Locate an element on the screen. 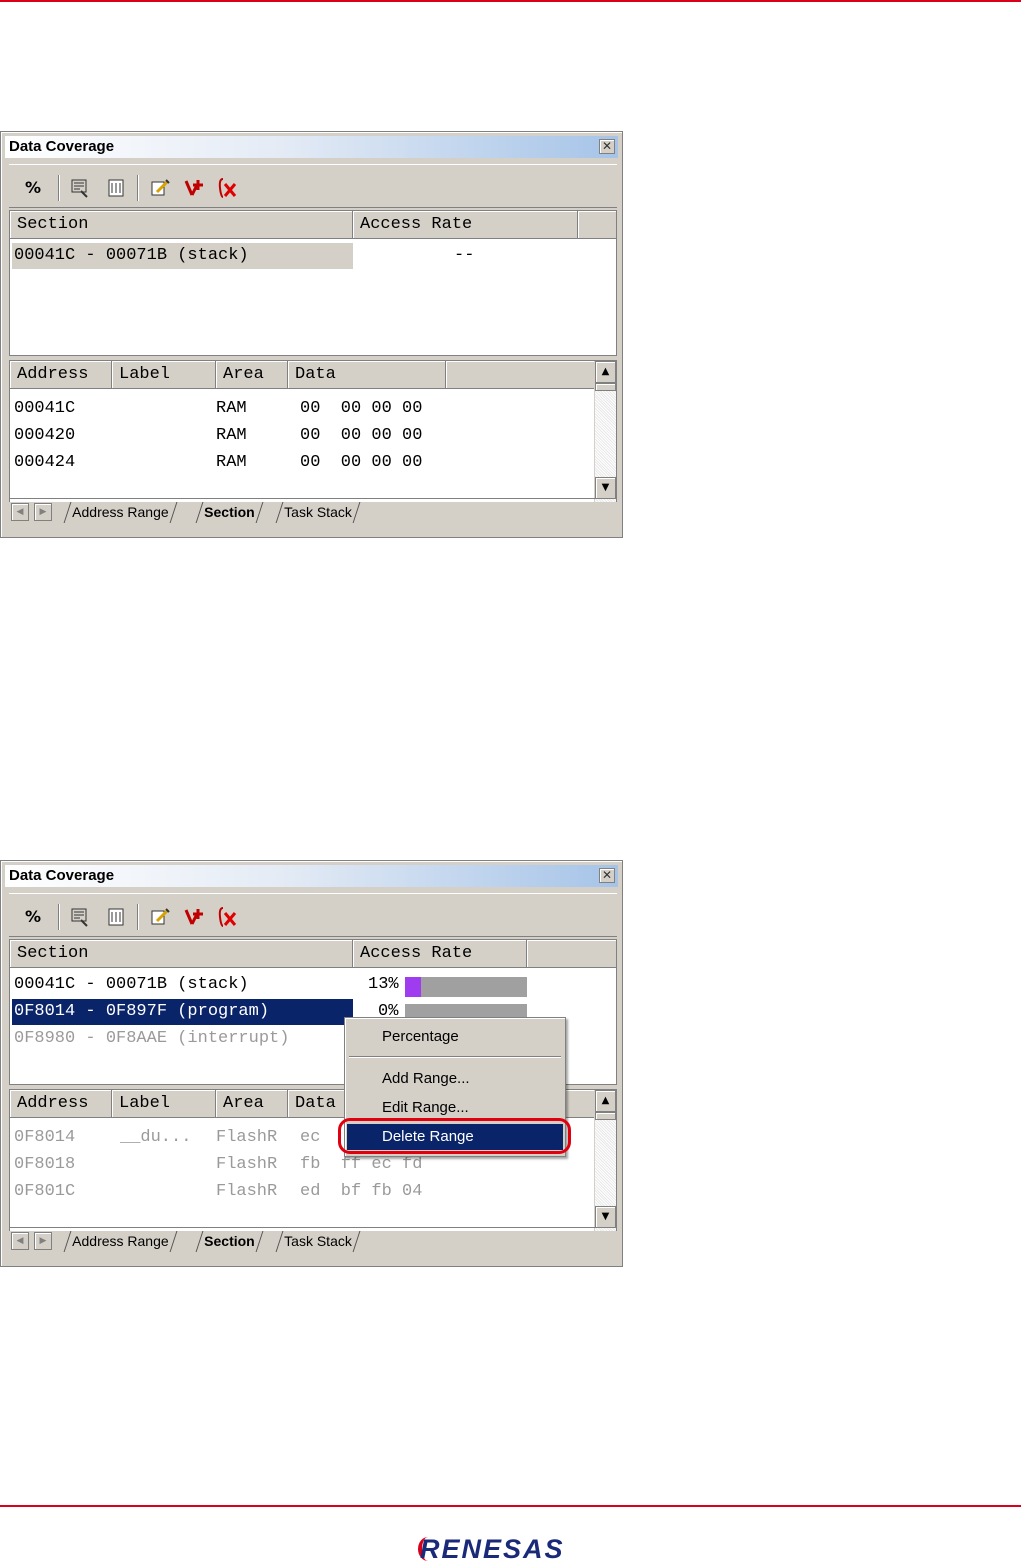  table-row: 0F801C FlashR ed bf fb 04 is located at coordinates (303, 1192).